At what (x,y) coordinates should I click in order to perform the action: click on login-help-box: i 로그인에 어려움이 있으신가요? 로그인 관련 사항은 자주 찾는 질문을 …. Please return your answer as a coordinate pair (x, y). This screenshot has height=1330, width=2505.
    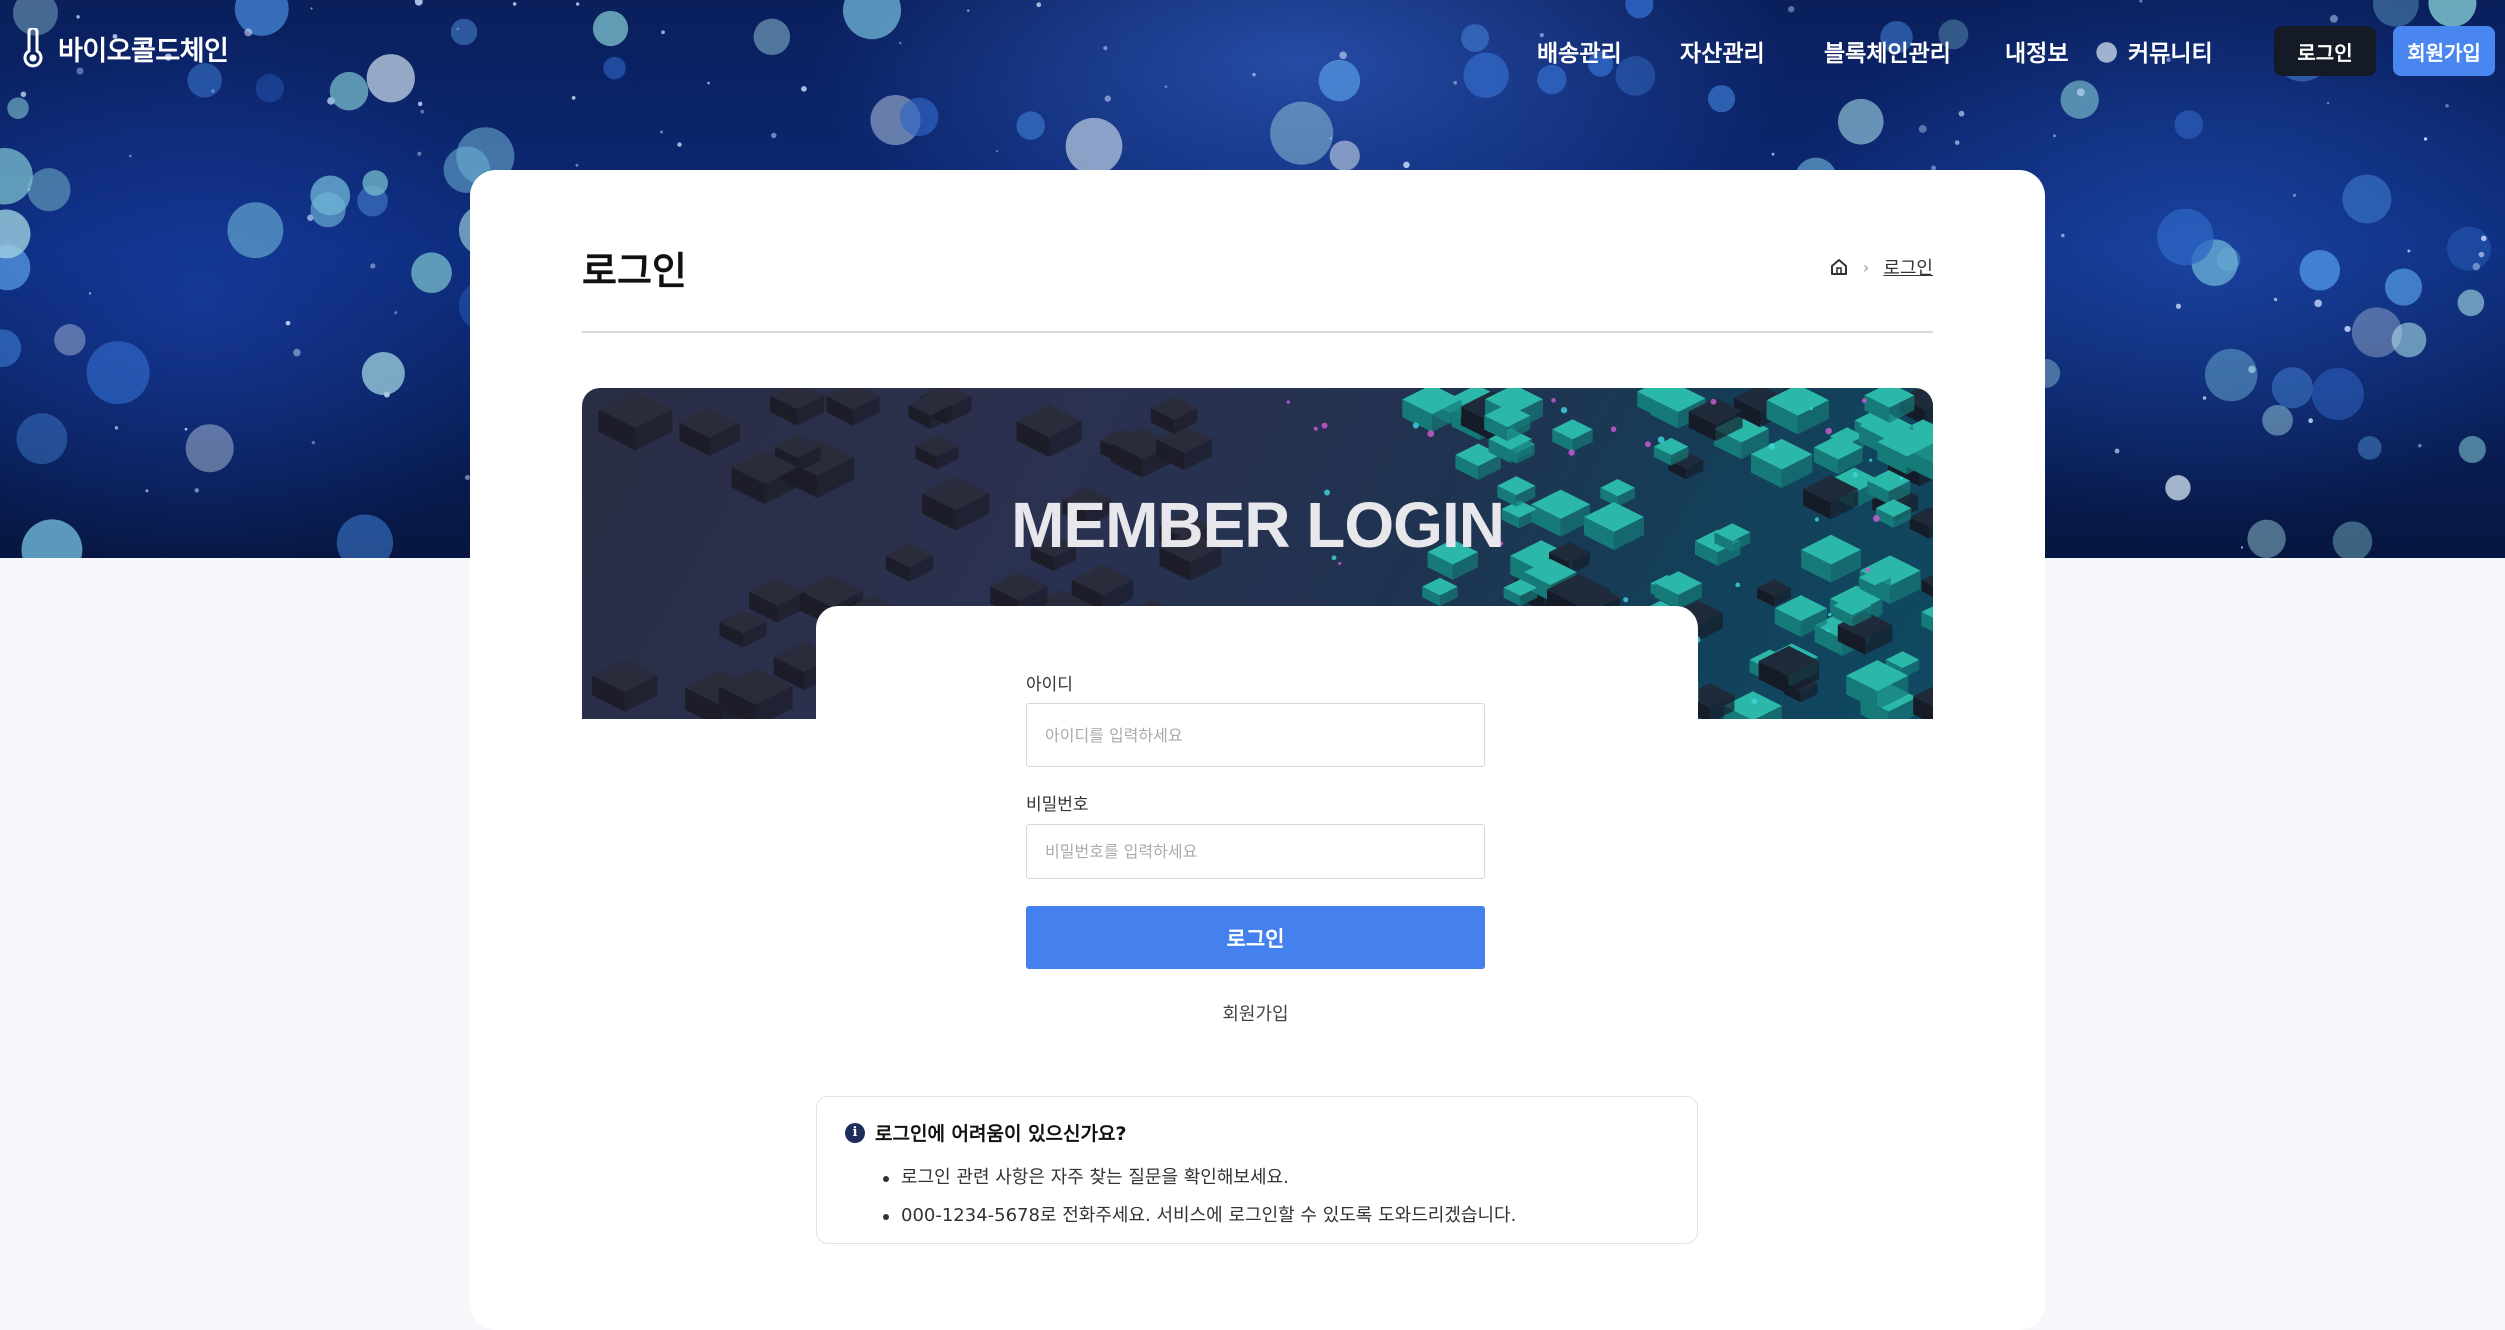
    Looking at the image, I should click on (1257, 1170).